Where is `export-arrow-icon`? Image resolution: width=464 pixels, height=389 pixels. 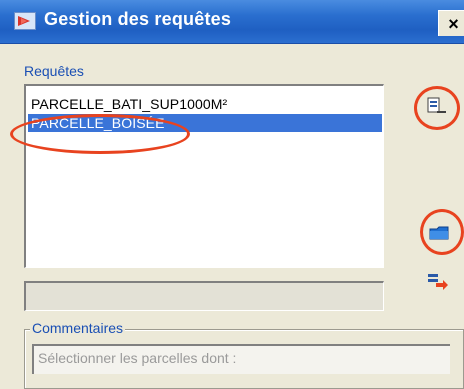 export-arrow-icon is located at coordinates (437, 281).